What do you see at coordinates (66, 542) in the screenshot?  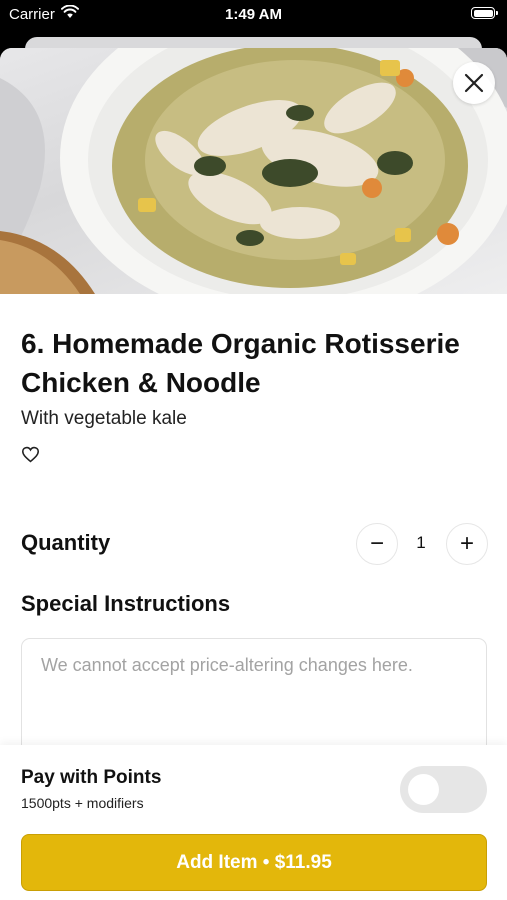 I see `quantity-label: Quantity` at bounding box center [66, 542].